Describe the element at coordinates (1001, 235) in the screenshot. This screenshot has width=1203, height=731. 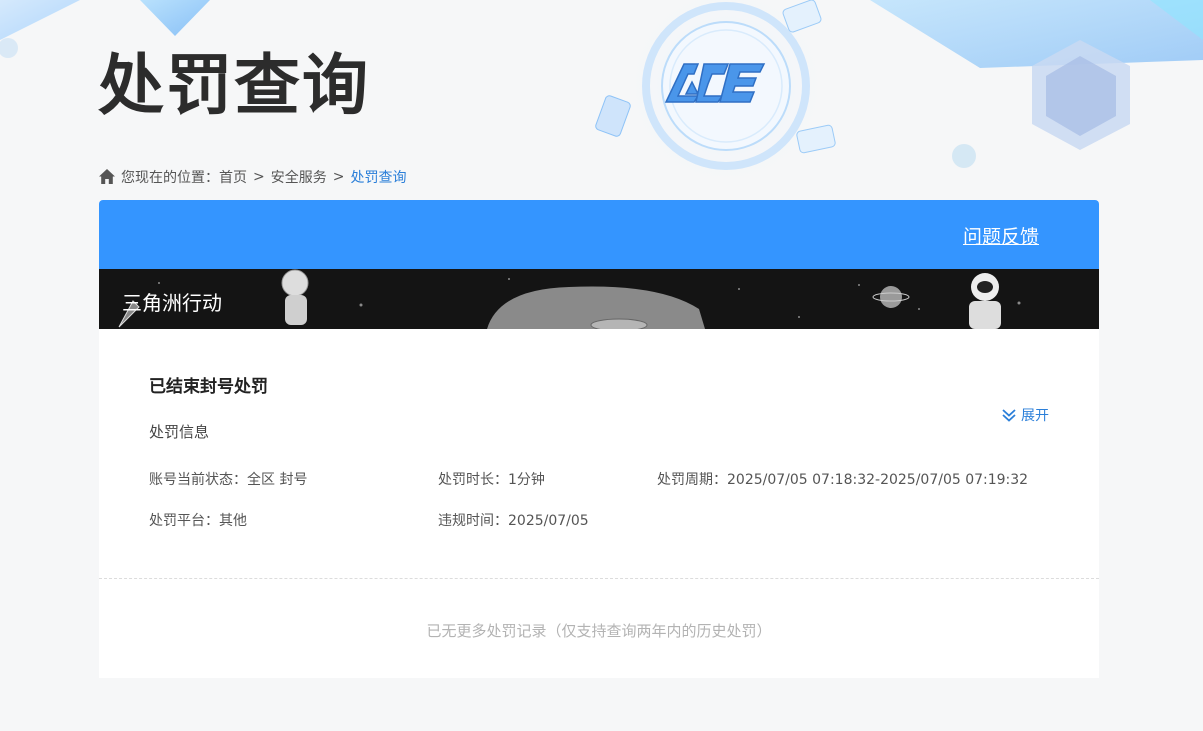
I see `feedback-link: 问题反馈` at that location.